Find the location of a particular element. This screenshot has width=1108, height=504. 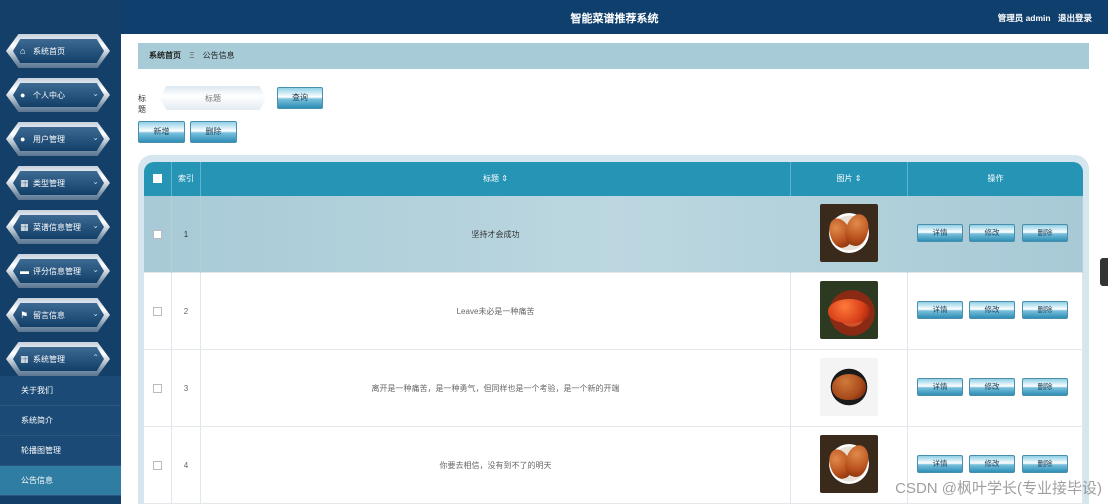

submenu-item-about: 关于我们 is located at coordinates (60, 391).